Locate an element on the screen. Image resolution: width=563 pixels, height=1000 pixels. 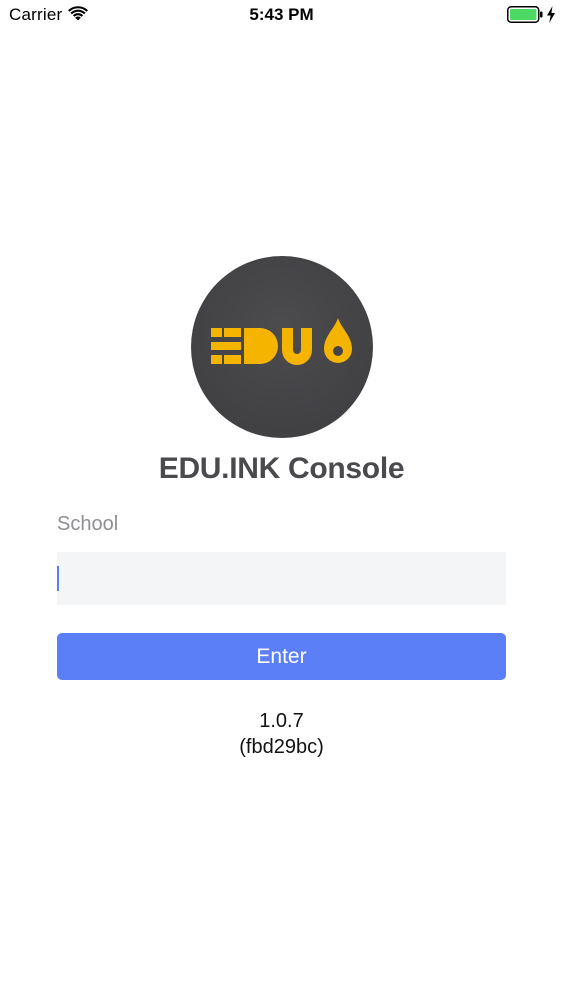
build-hash-label: (fbd29bc) is located at coordinates (281, 747).